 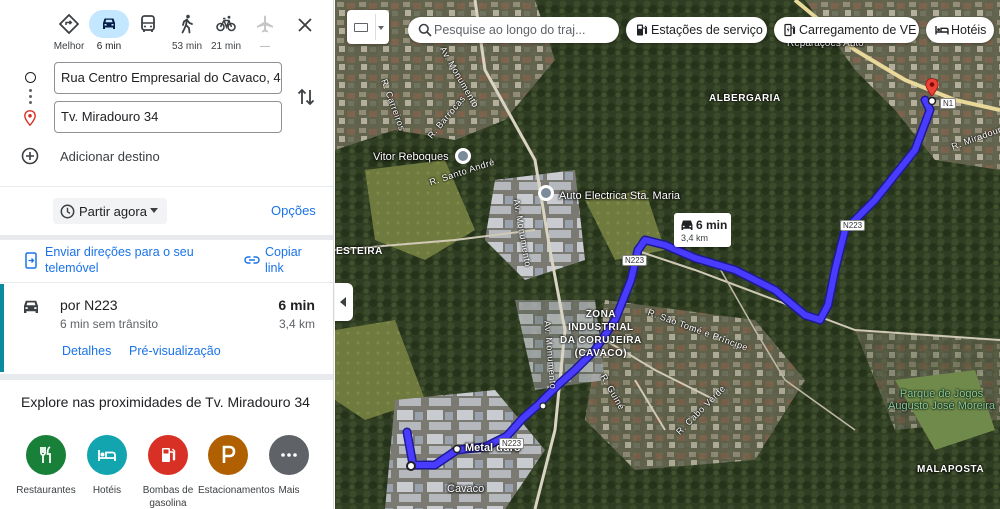 What do you see at coordinates (187, 24) in the screenshot?
I see `walk-icon` at bounding box center [187, 24].